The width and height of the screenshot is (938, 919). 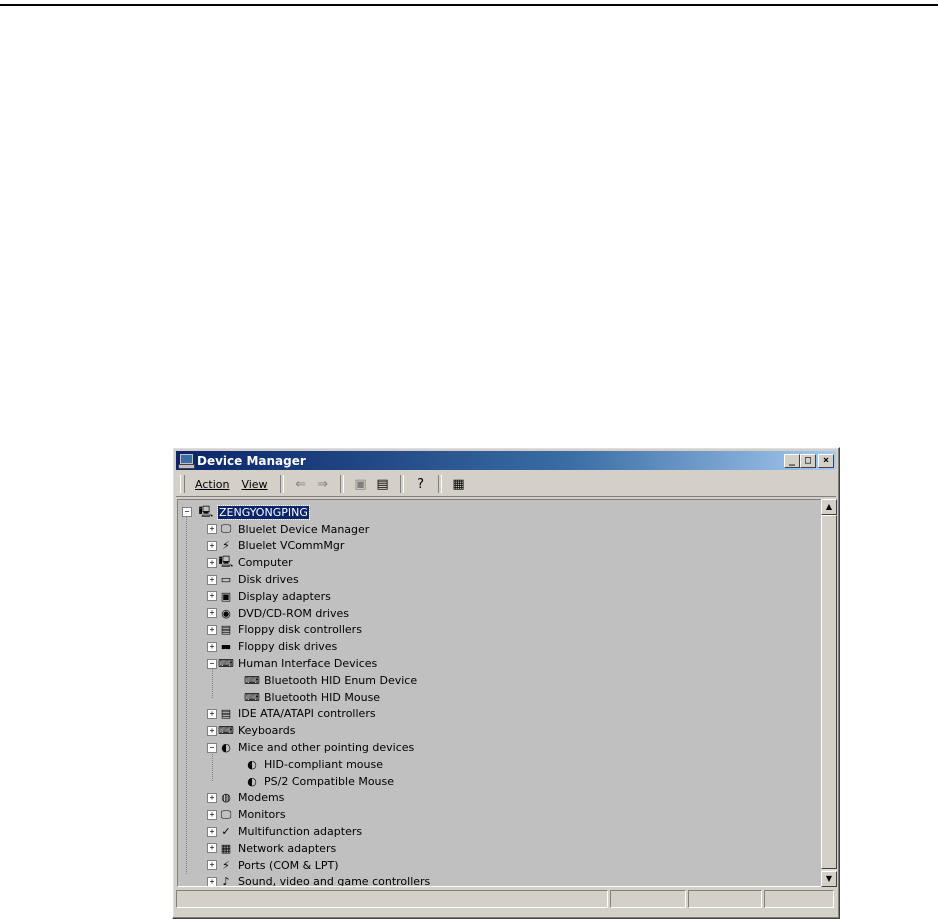 What do you see at coordinates (506, 460) in the screenshot?
I see `title-bar: Device Manager _ □ ×` at bounding box center [506, 460].